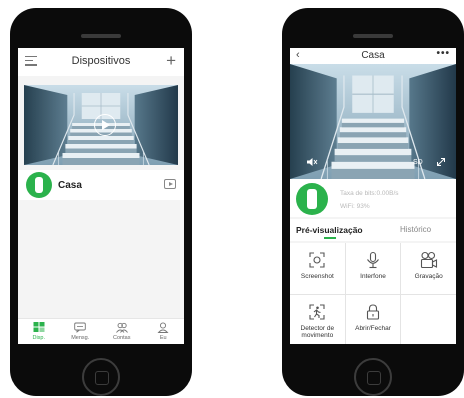  Describe the element at coordinates (317, 311) in the screenshot. I see `motion-detector-icon` at that location.